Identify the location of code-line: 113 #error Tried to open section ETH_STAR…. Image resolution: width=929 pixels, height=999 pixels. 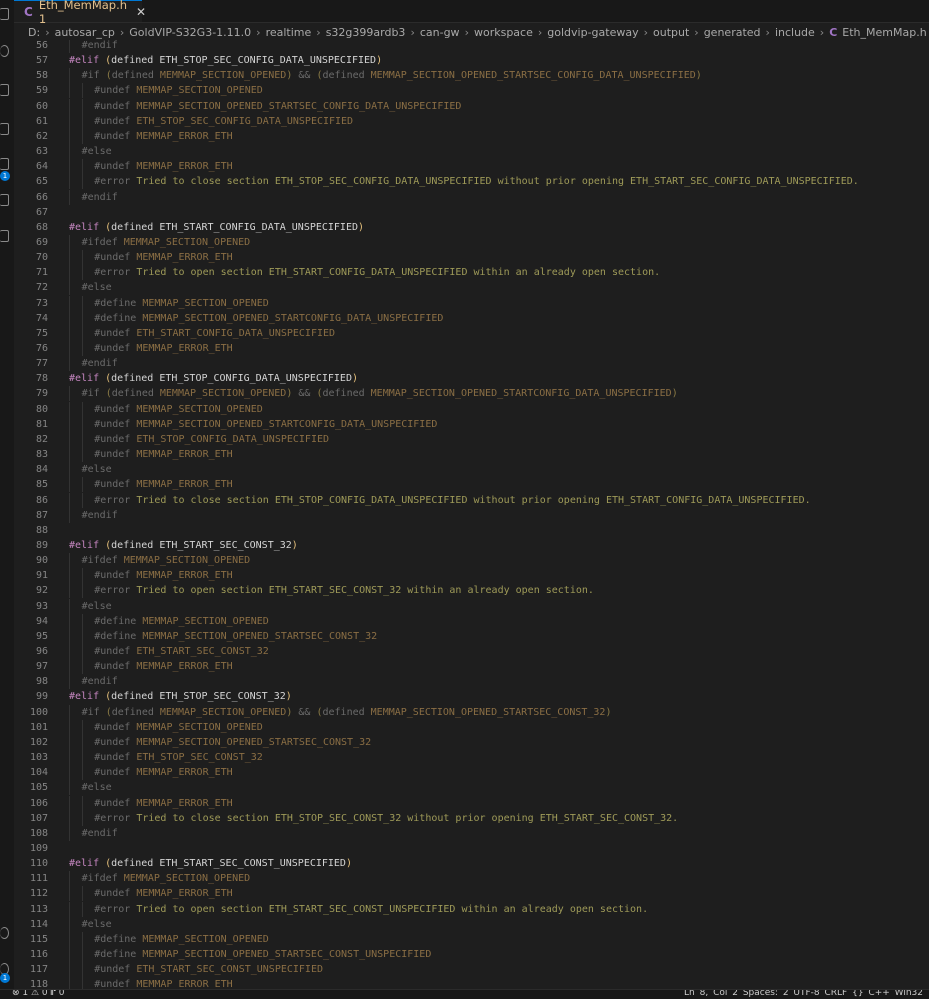
(471, 909).